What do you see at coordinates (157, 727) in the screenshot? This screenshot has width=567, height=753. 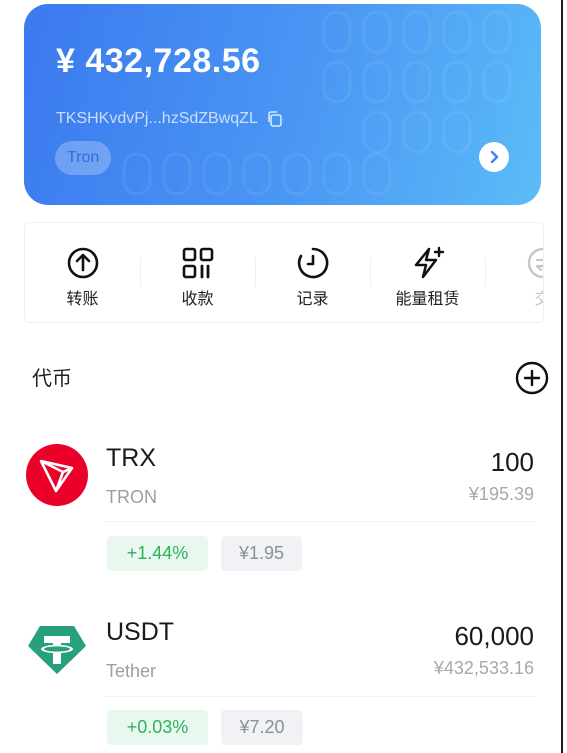 I see `price-change-badge: +0.03%` at bounding box center [157, 727].